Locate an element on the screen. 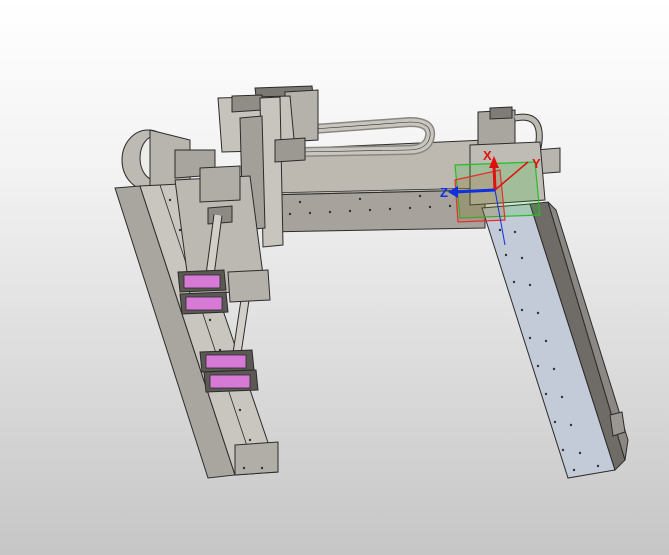 The width and height of the screenshot is (669, 555). y-axis-label: Y is located at coordinates (536, 163).